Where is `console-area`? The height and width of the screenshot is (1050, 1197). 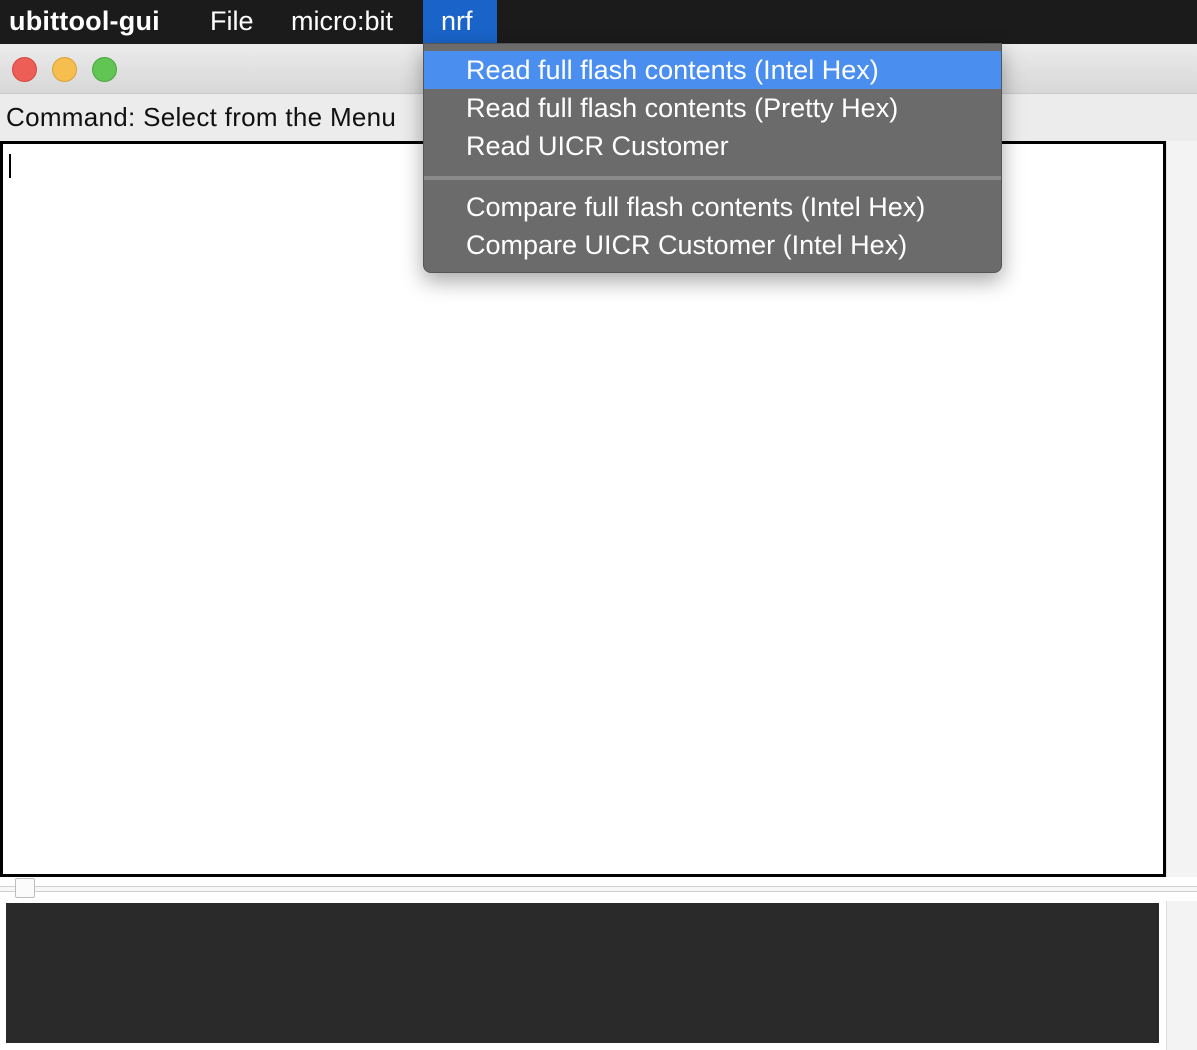
console-area is located at coordinates (598, 975).